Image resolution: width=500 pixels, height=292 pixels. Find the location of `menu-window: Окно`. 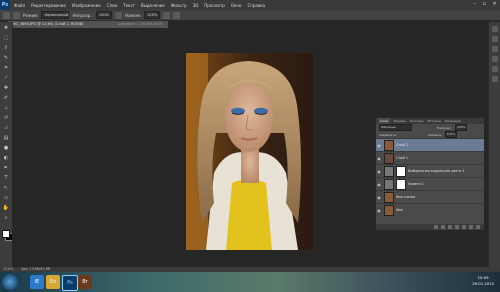

menu-window: Окно is located at coordinates (236, 5).